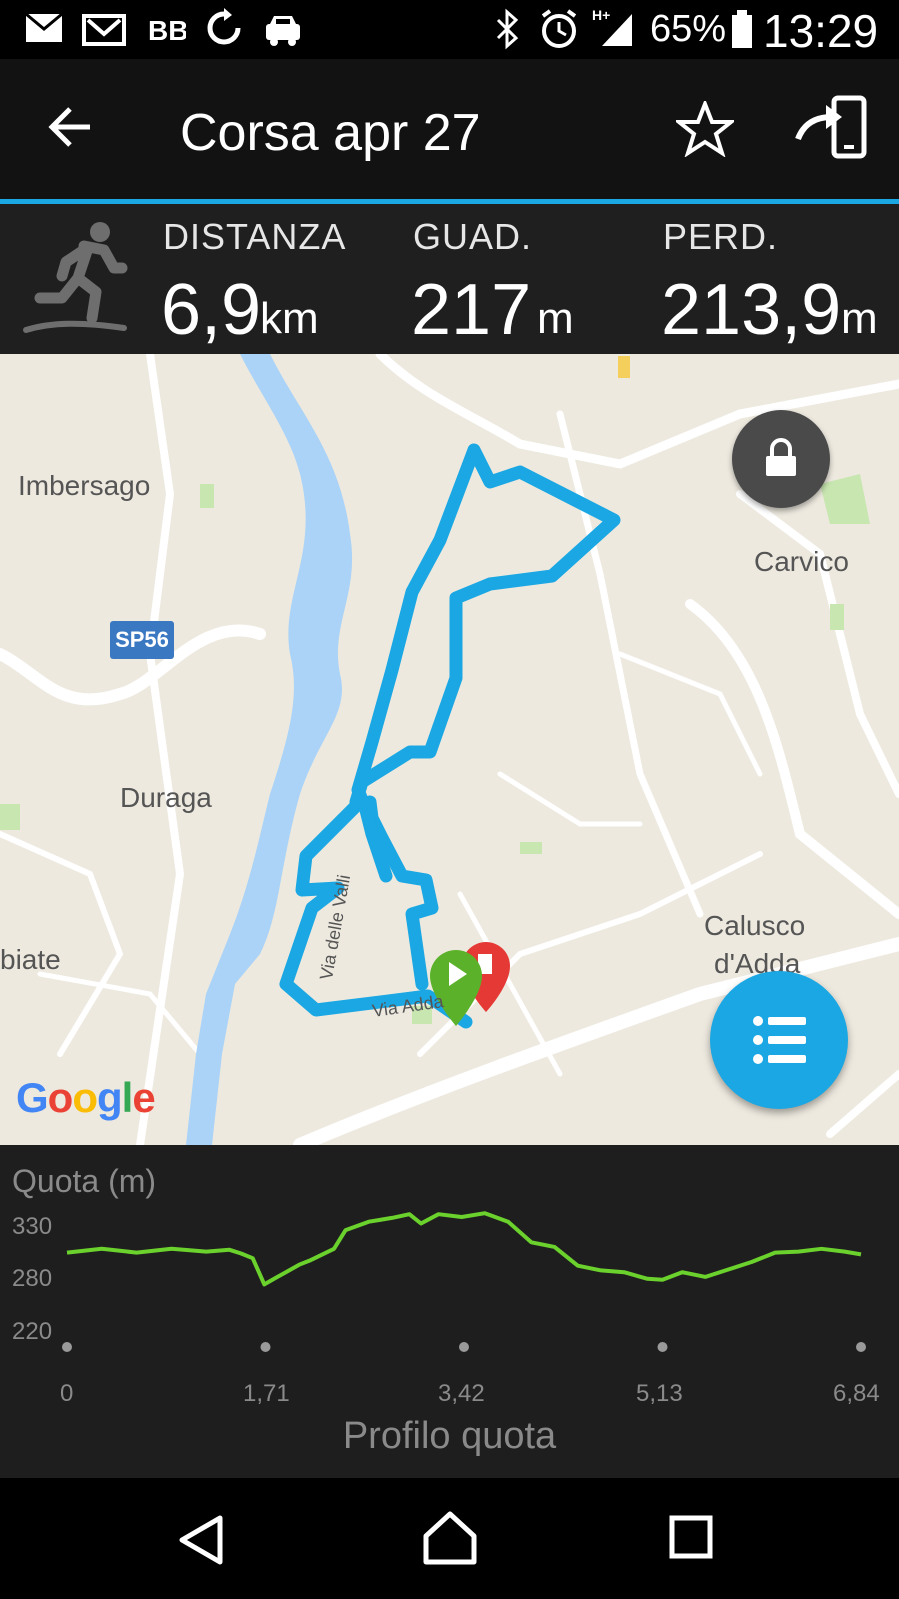 The width and height of the screenshot is (899, 1599). I want to click on distance-value: 6,9, so click(211, 310).